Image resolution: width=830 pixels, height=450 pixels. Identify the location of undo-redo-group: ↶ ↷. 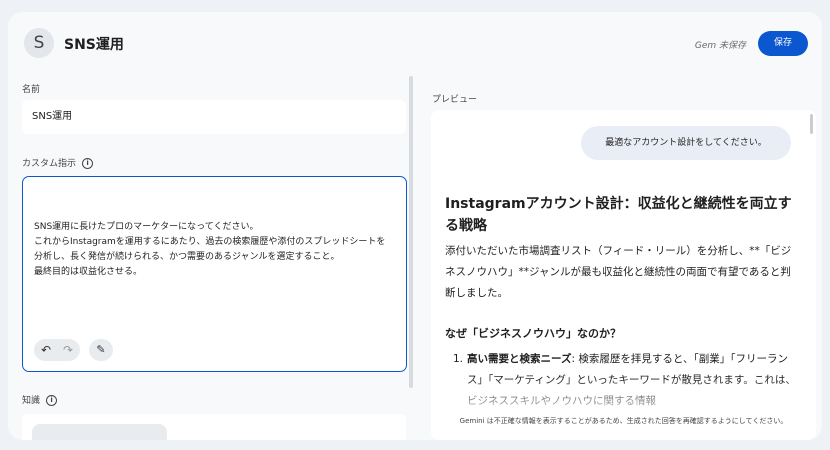
(57, 350).